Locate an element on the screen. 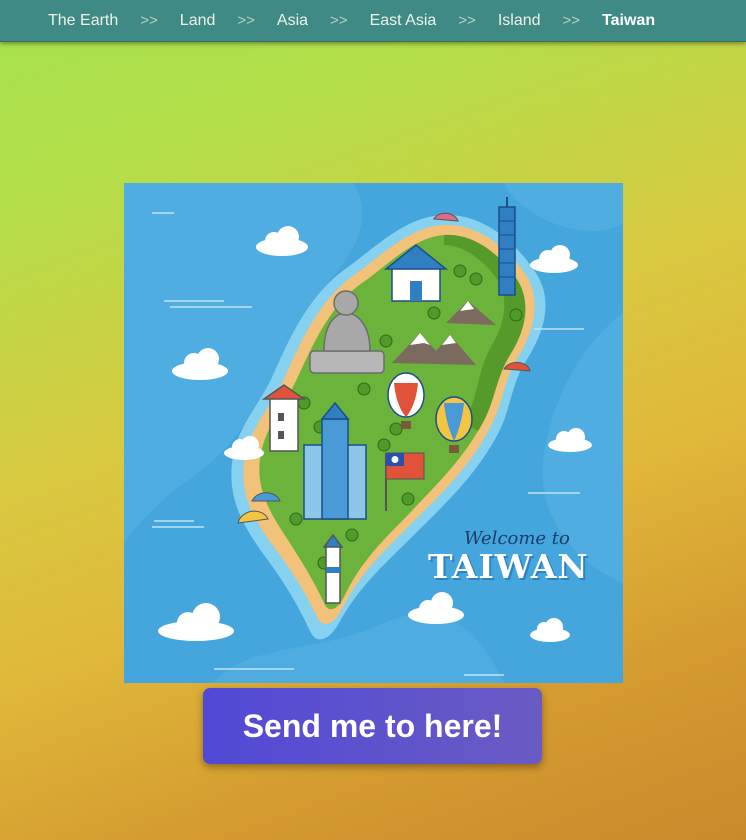 The image size is (746, 840). map-welcome-text: Welcome to is located at coordinates (517, 538).